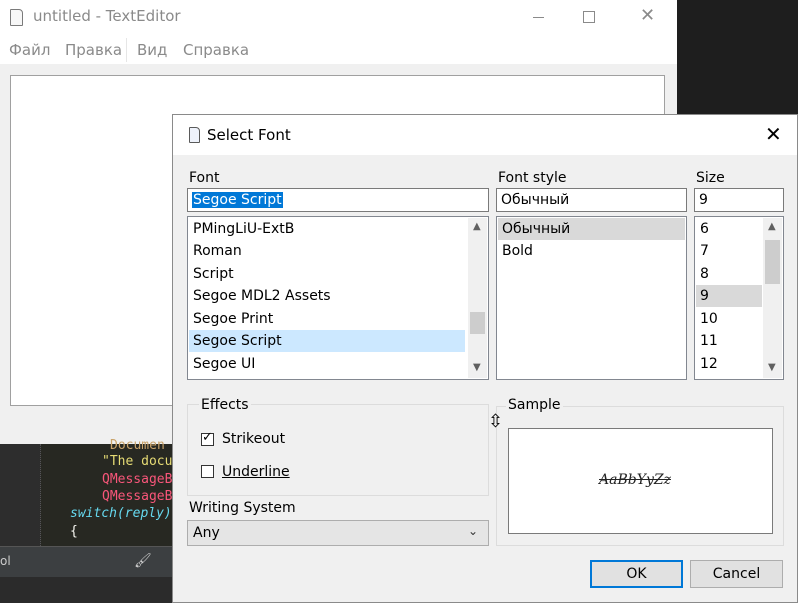  Describe the element at coordinates (591, 251) in the screenshot. I see `list-item: Bold` at that location.